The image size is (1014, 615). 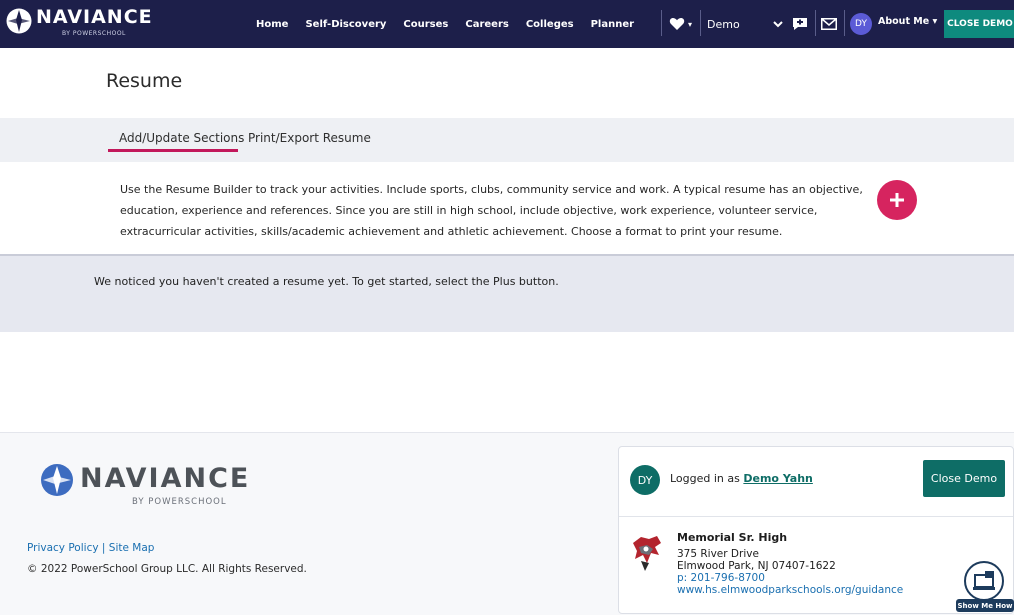 What do you see at coordinates (985, 605) in the screenshot?
I see `show-me-how-label: Show Me How` at bounding box center [985, 605].